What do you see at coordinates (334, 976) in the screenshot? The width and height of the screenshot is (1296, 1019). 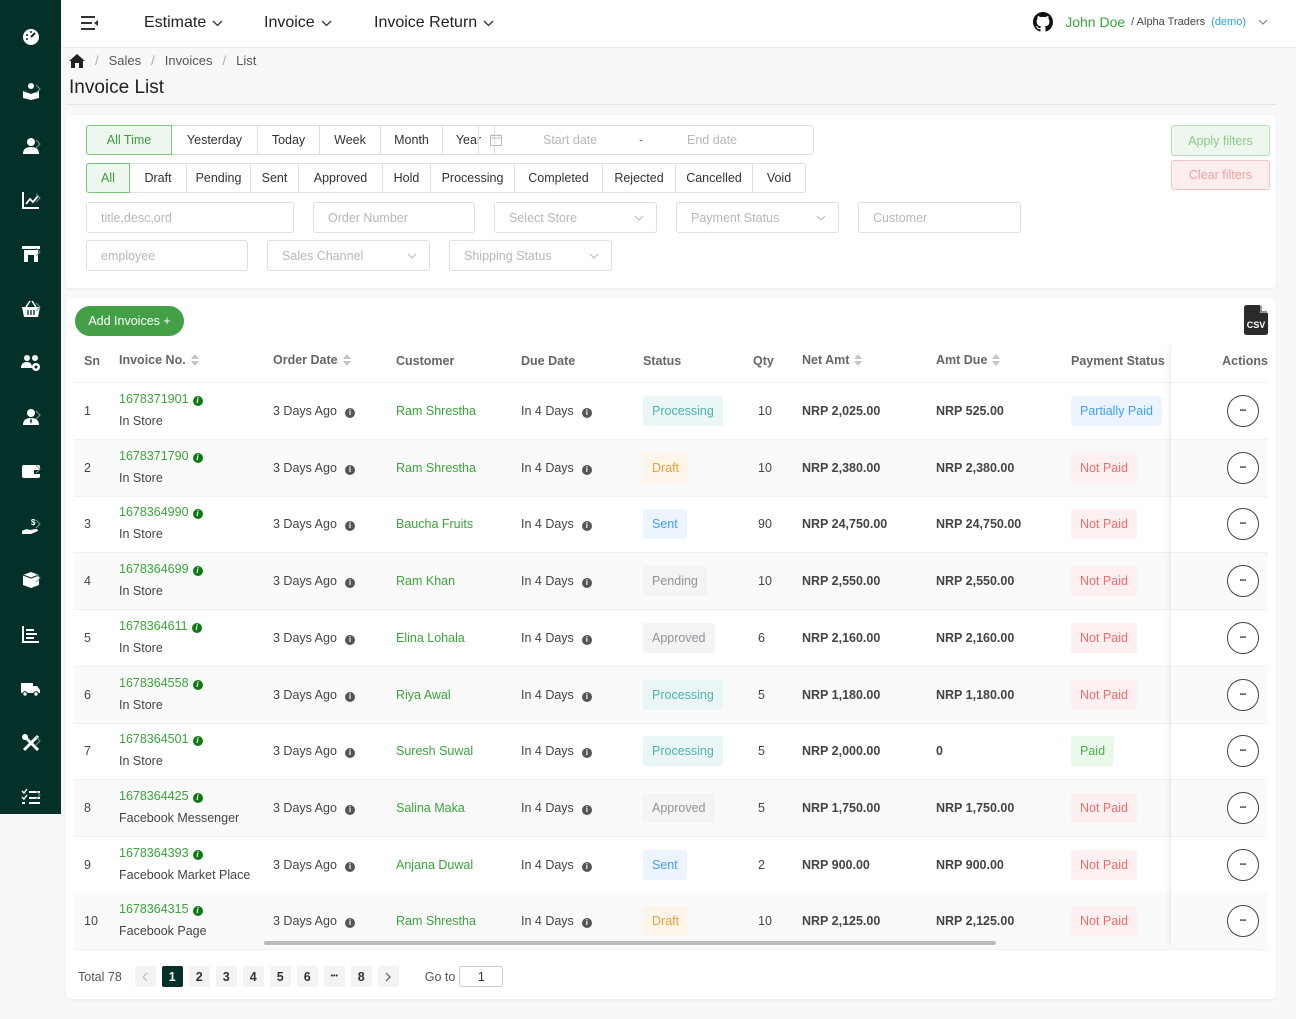 I see `more-pages-button: •••` at bounding box center [334, 976].